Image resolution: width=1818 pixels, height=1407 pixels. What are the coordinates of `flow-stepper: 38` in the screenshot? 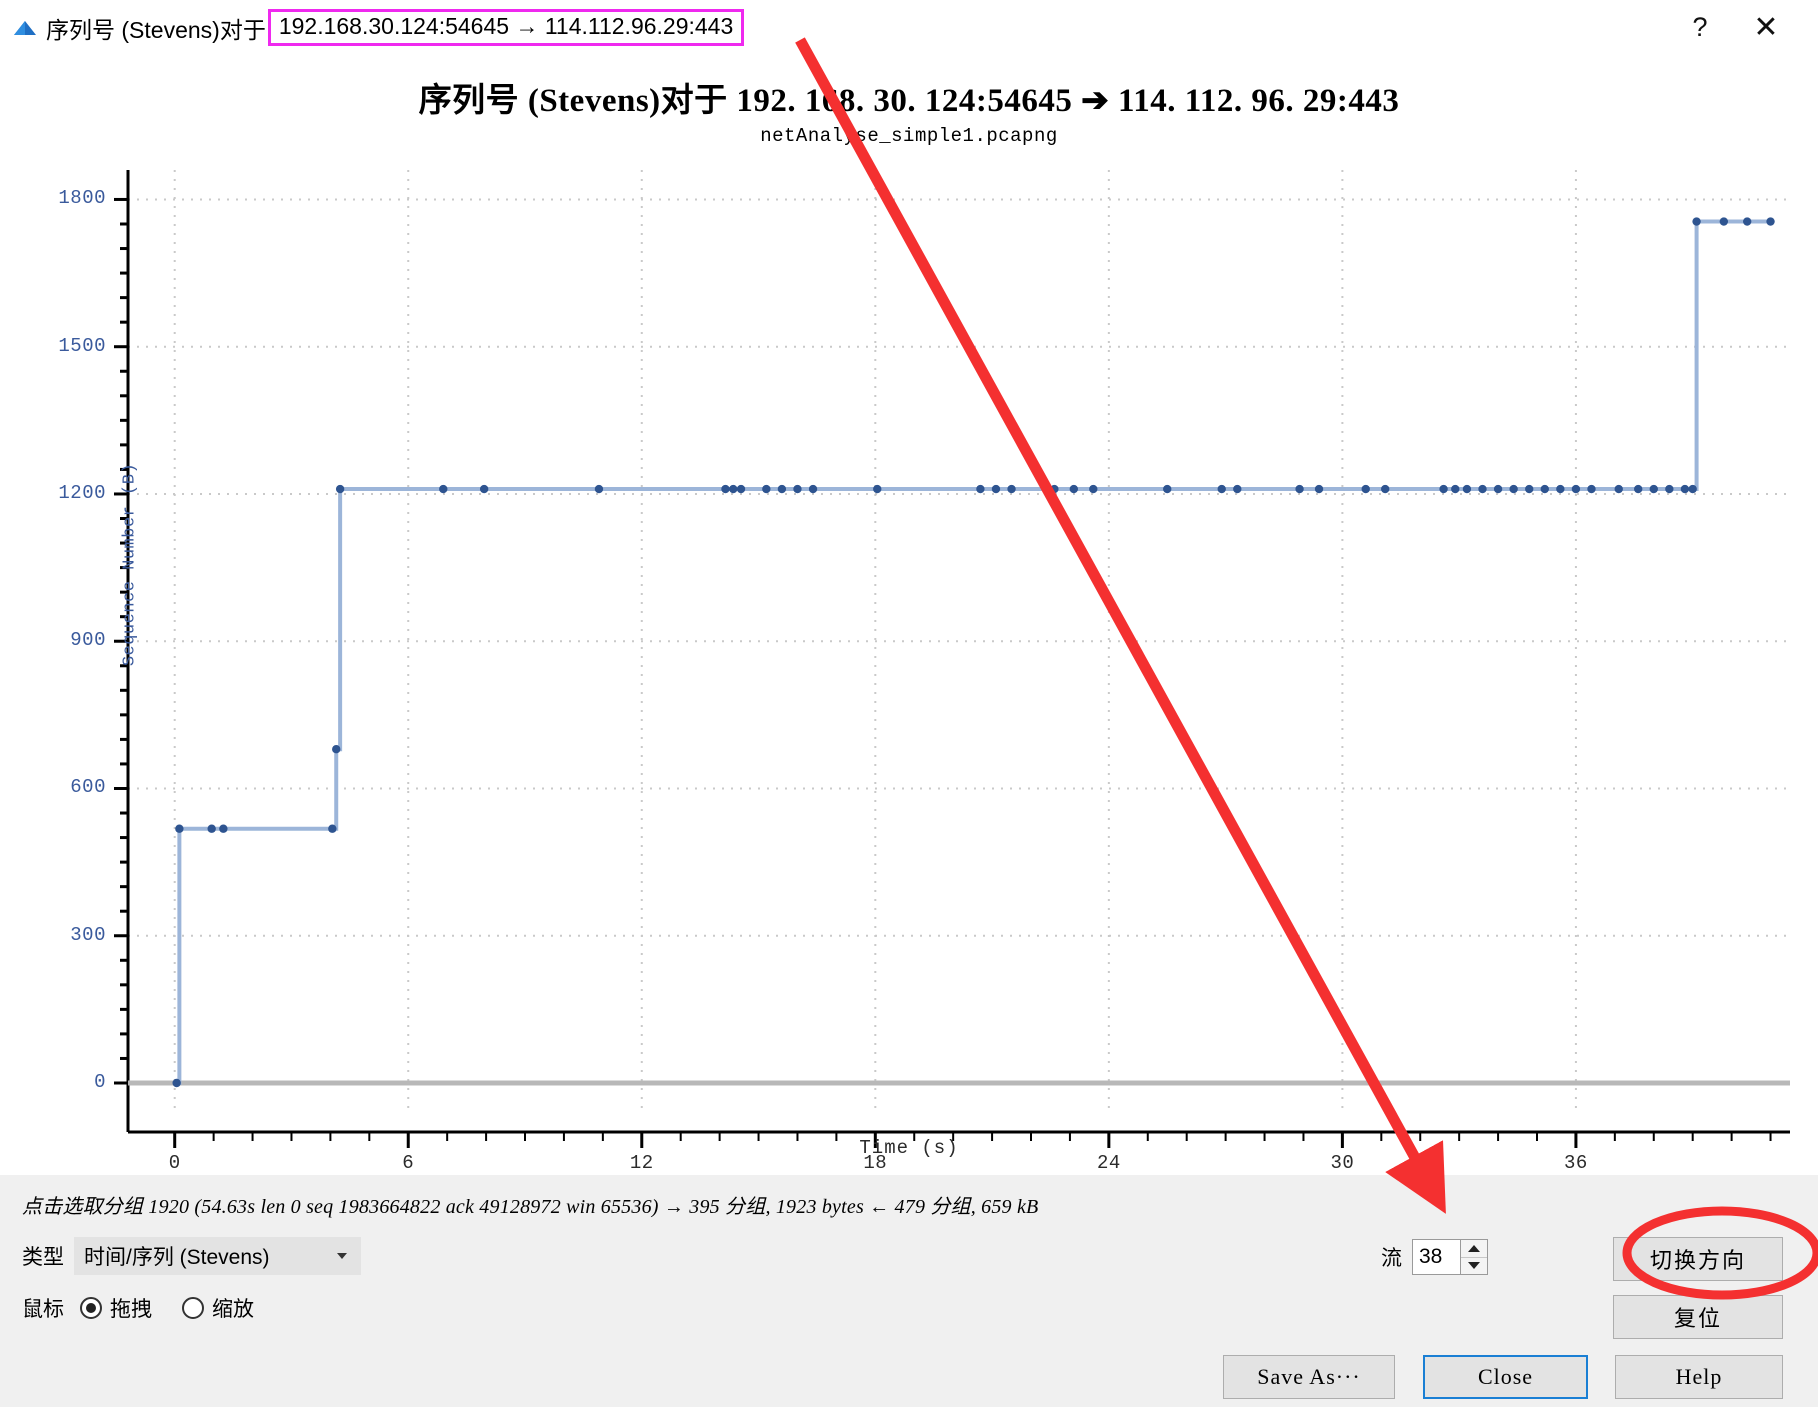 It's located at (1450, 1257).